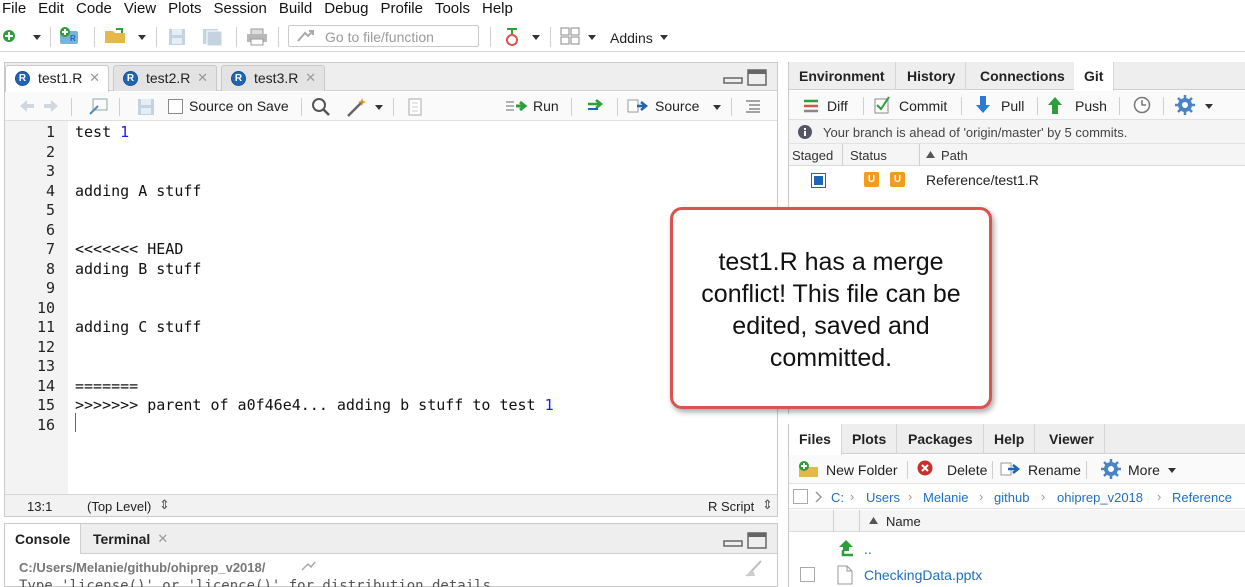 This screenshot has width=1245, height=587. What do you see at coordinates (733, 80) in the screenshot?
I see `minimize-pane-icon` at bounding box center [733, 80].